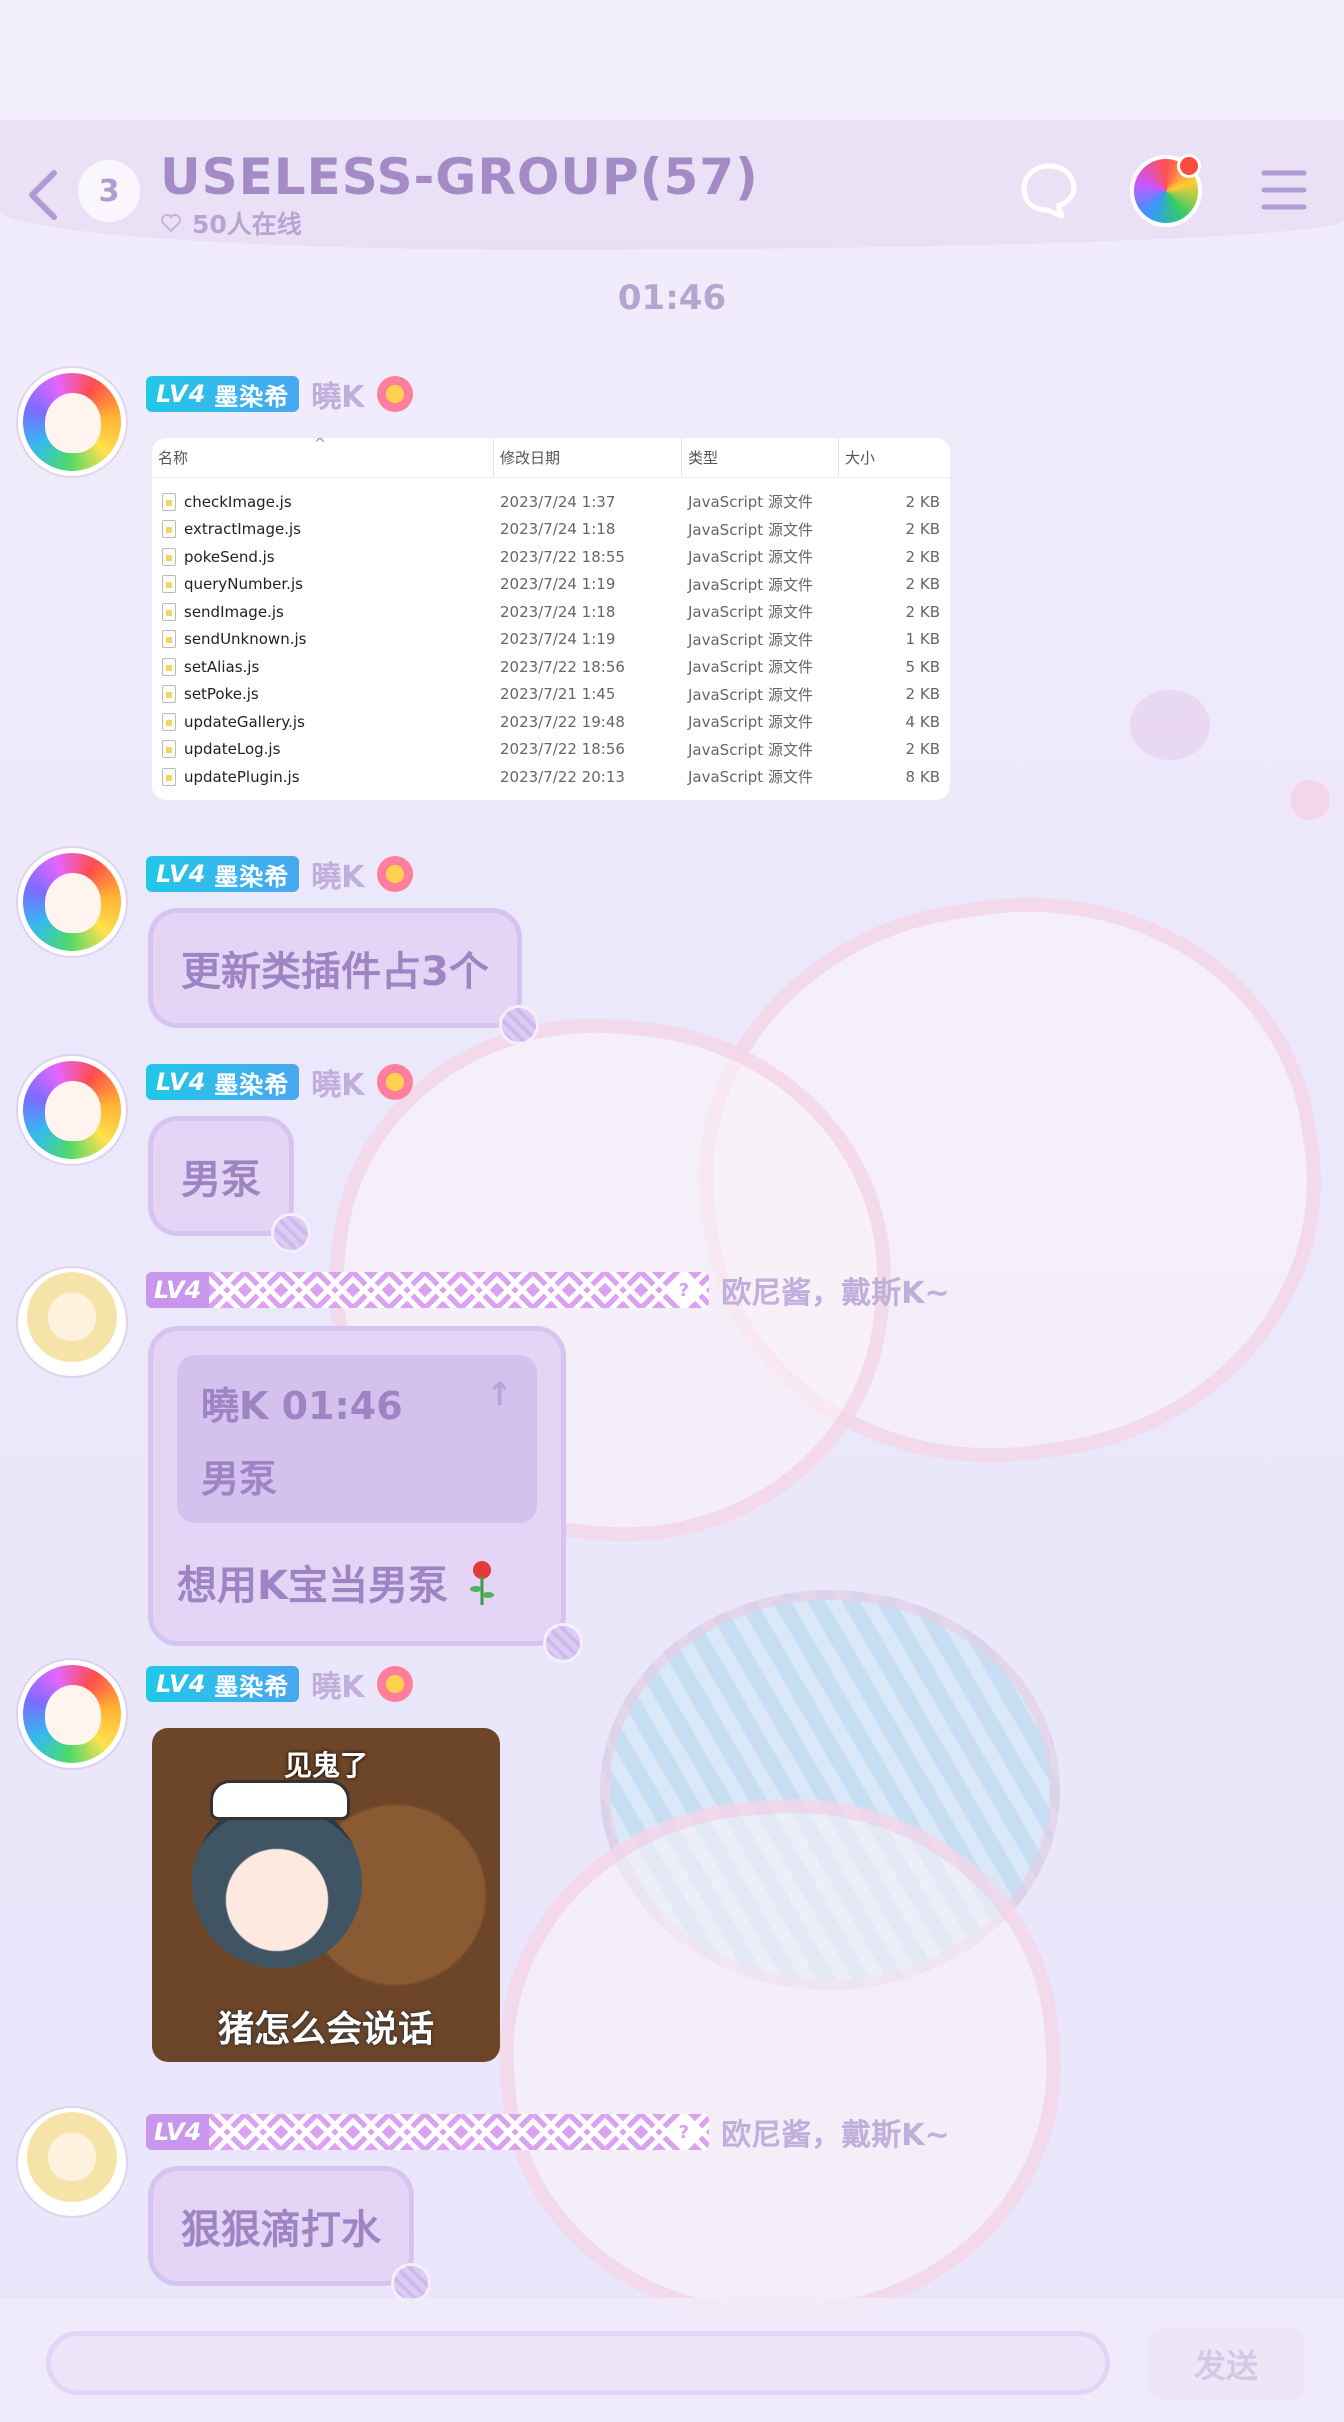  What do you see at coordinates (44, 195) in the screenshot?
I see `back-arrow-icon` at bounding box center [44, 195].